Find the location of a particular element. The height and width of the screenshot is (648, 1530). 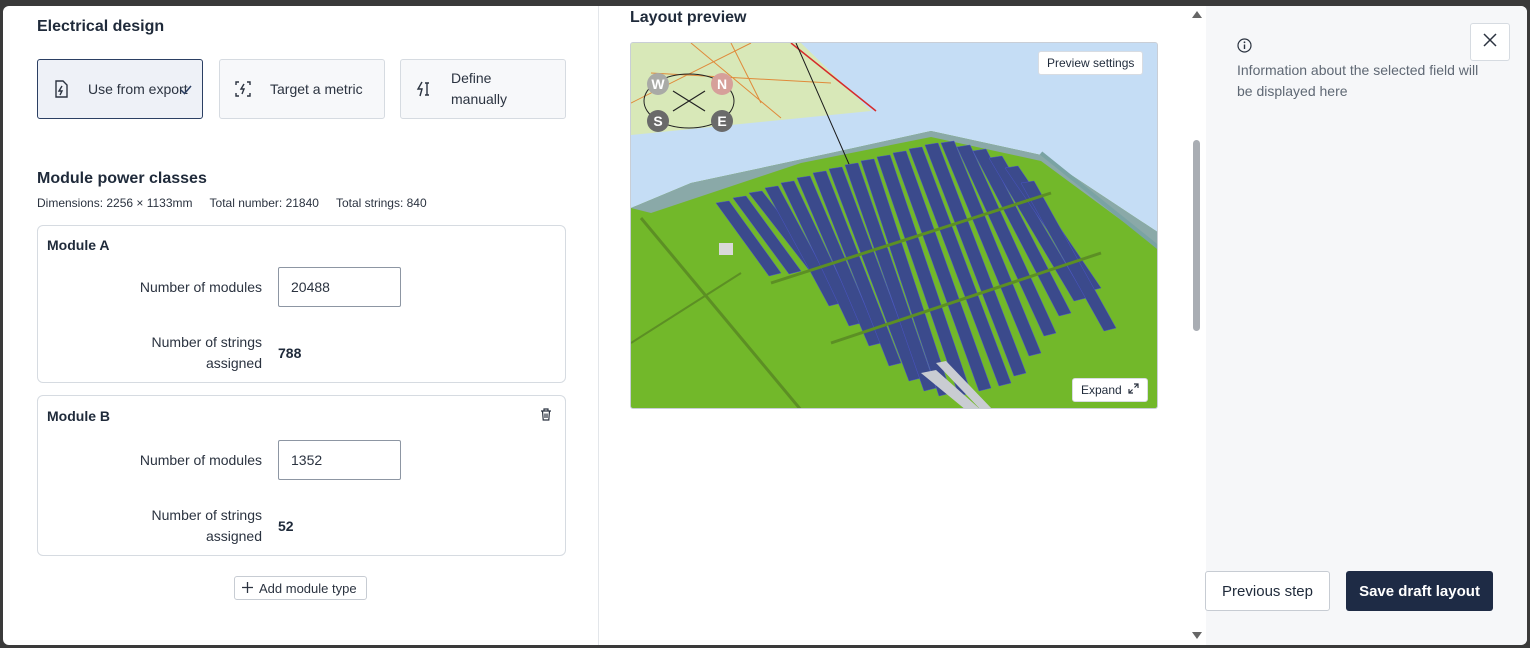

number-of-modules-input: 20488 is located at coordinates (339, 287).